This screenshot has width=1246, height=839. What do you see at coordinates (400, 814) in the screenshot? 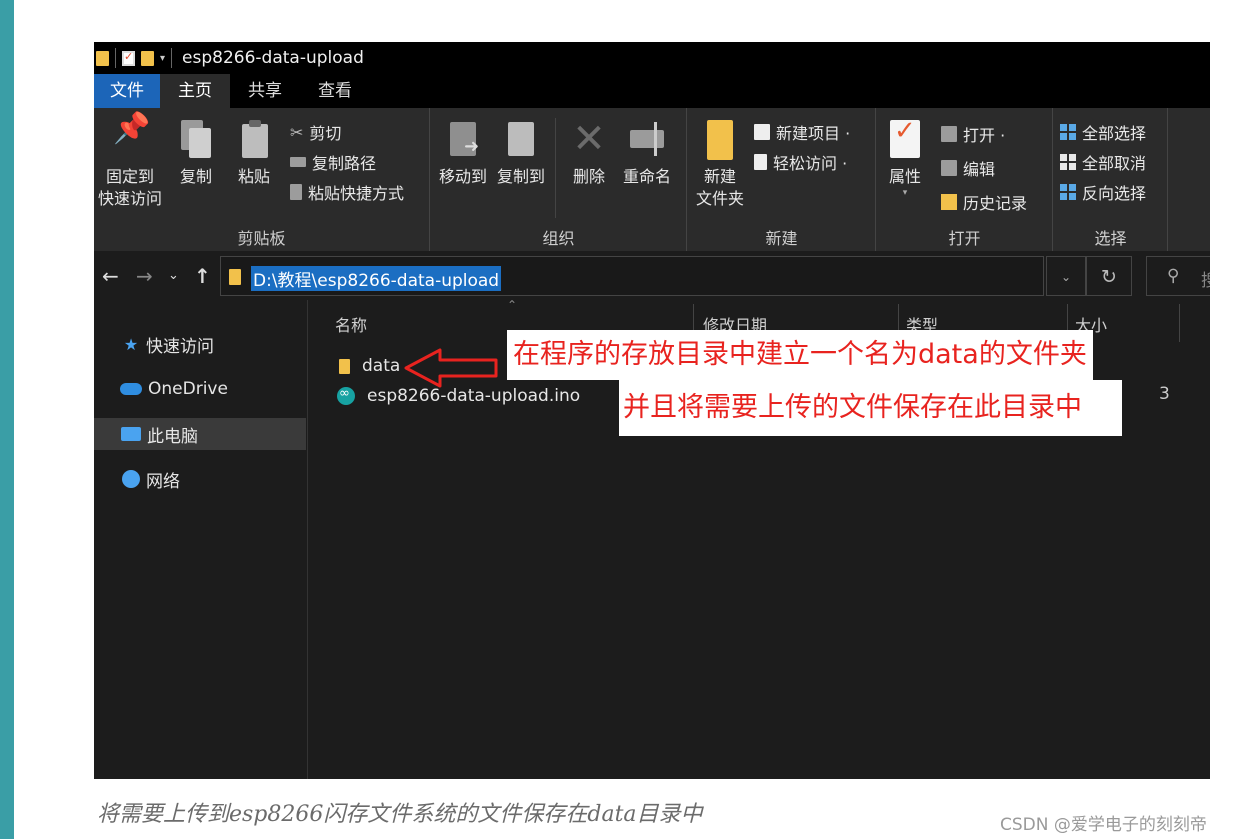
I see `figure-caption: 将需要上传到esp8266闪存文件系统的文件保存在data目录中` at bounding box center [400, 814].